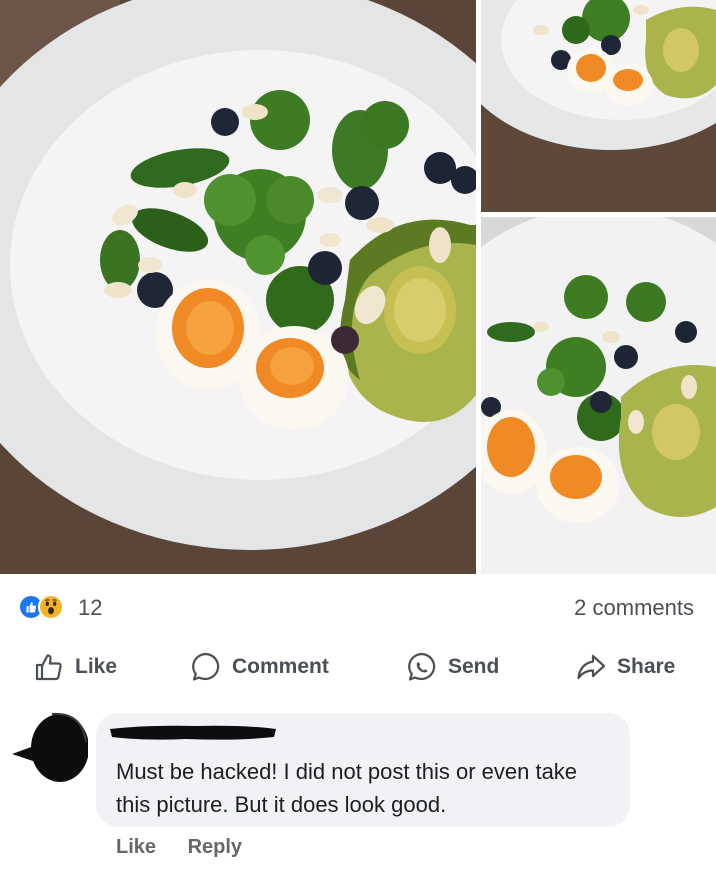 The image size is (716, 873). I want to click on like-button: Like, so click(75, 667).